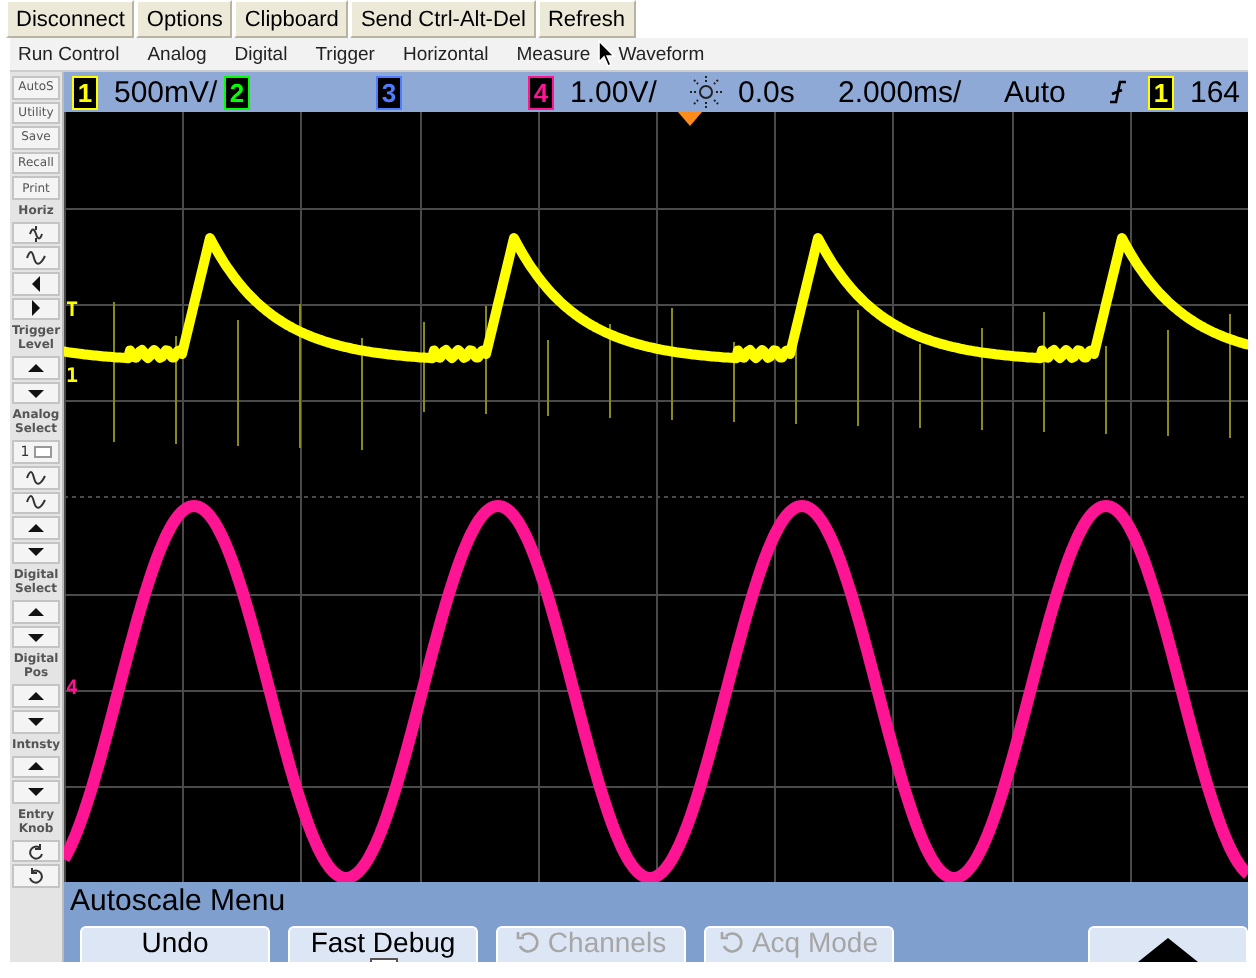 This screenshot has height=978, width=1256. What do you see at coordinates (383, 944) in the screenshot?
I see `softkey-button: Fast Debug` at bounding box center [383, 944].